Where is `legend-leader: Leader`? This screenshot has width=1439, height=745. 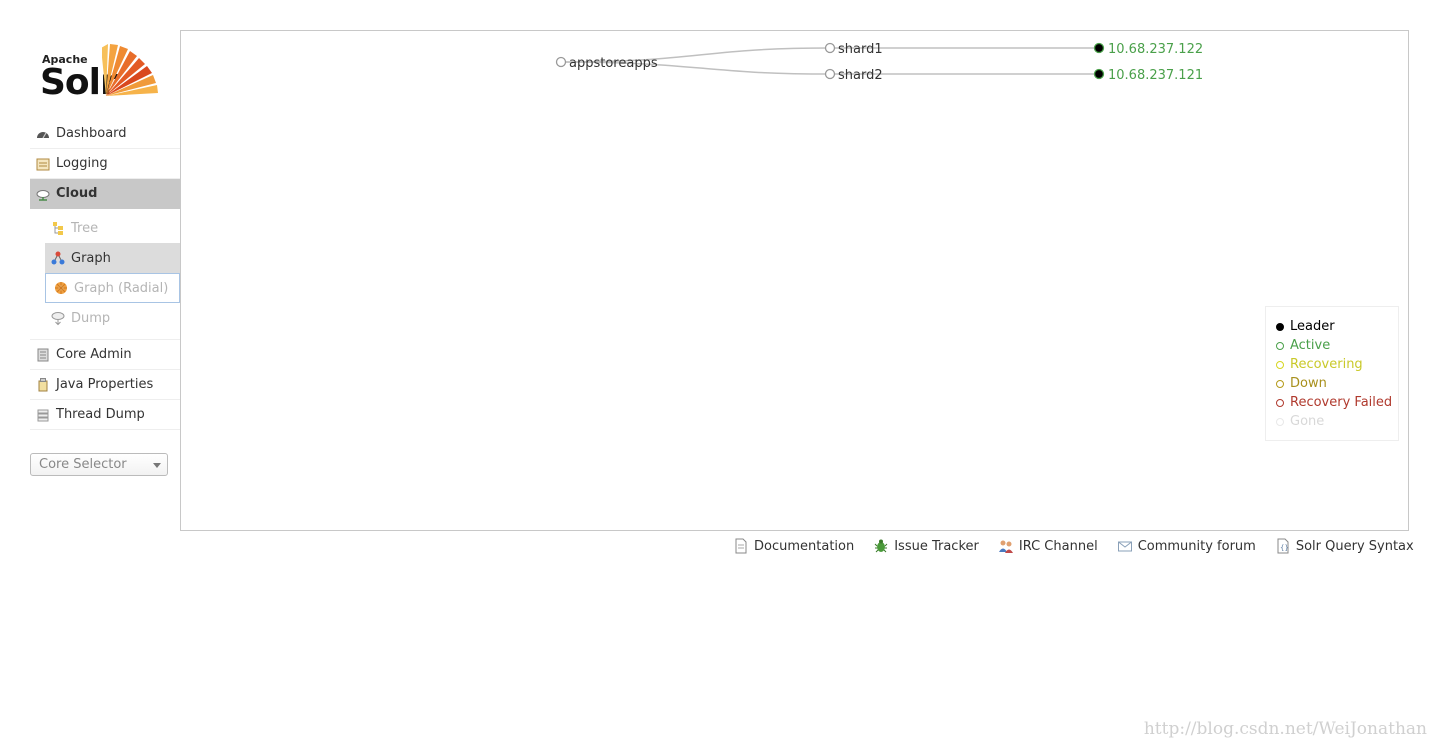 legend-leader: Leader is located at coordinates (1332, 326).